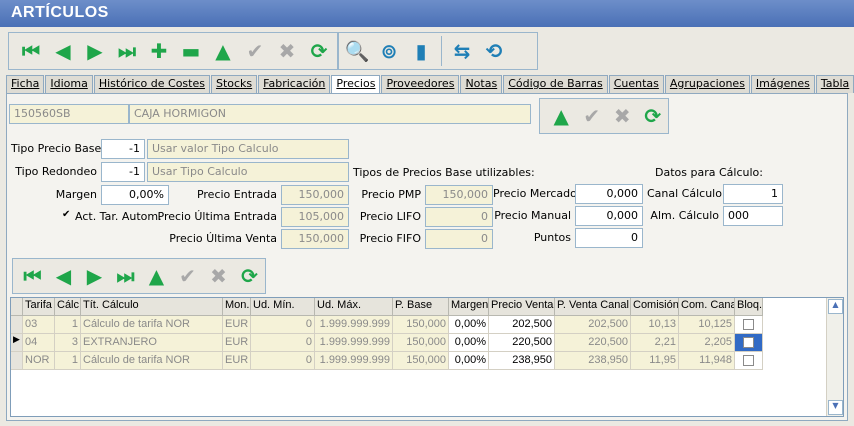 The image size is (854, 426). I want to click on tab-ficha: Ficha, so click(25, 84).